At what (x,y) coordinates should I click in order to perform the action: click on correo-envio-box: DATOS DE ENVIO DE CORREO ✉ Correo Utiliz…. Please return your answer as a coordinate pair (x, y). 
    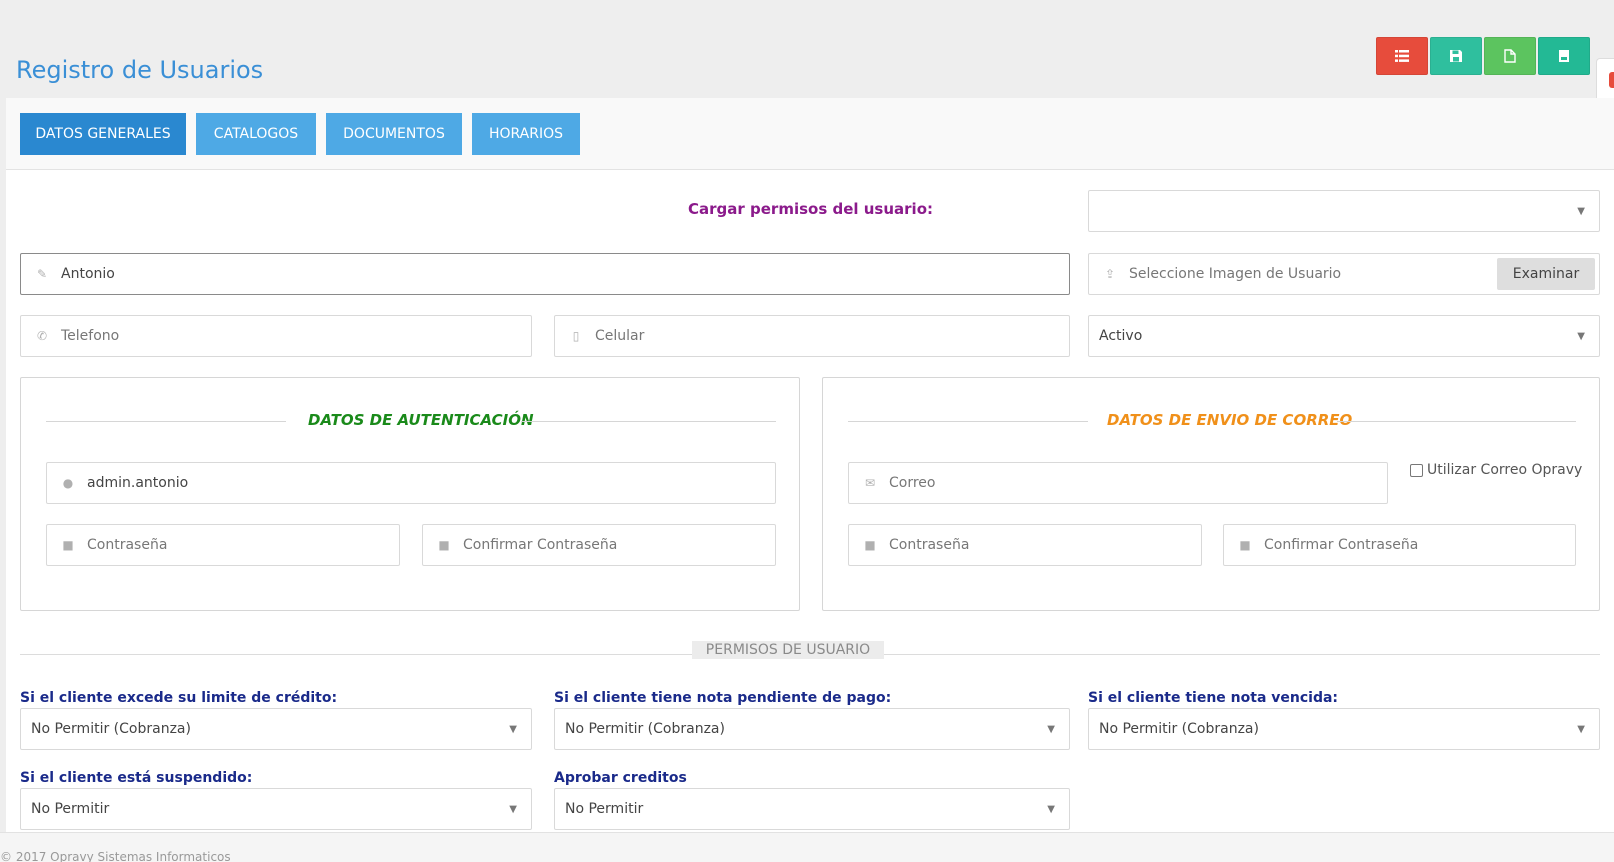
    Looking at the image, I should click on (1211, 494).